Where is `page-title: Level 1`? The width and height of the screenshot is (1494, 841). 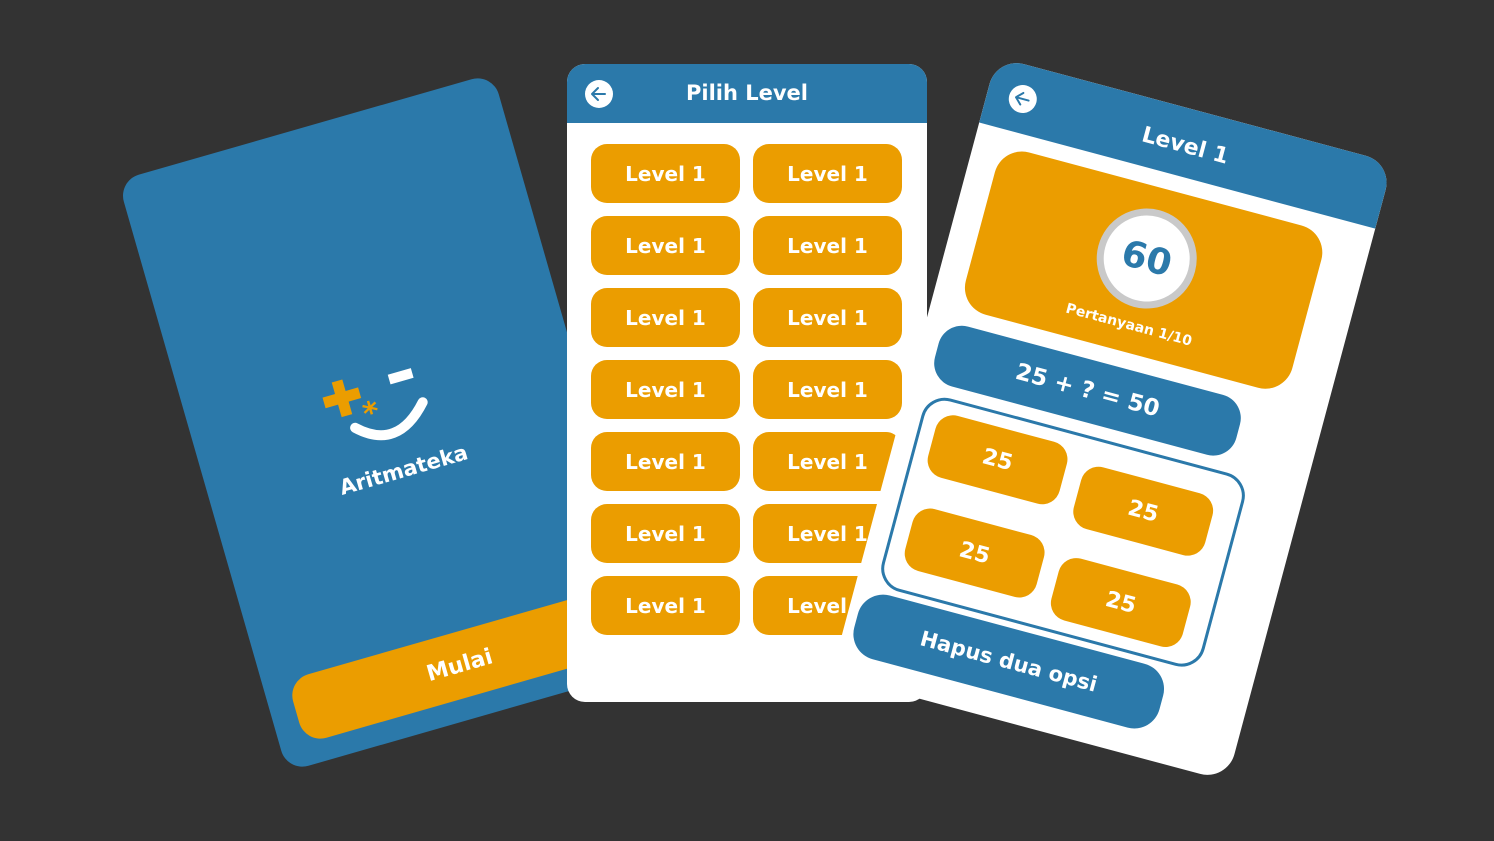 page-title: Level 1 is located at coordinates (1185, 146).